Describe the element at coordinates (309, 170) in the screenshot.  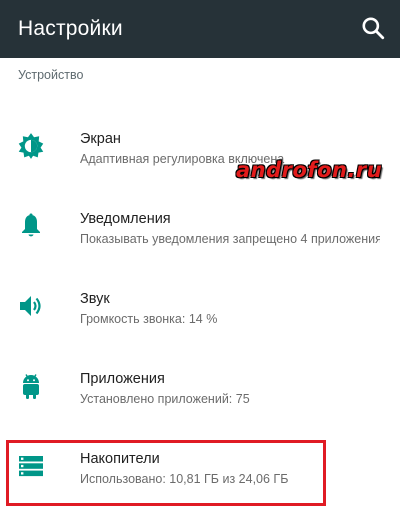
I see `watermark: androfon.ru` at that location.